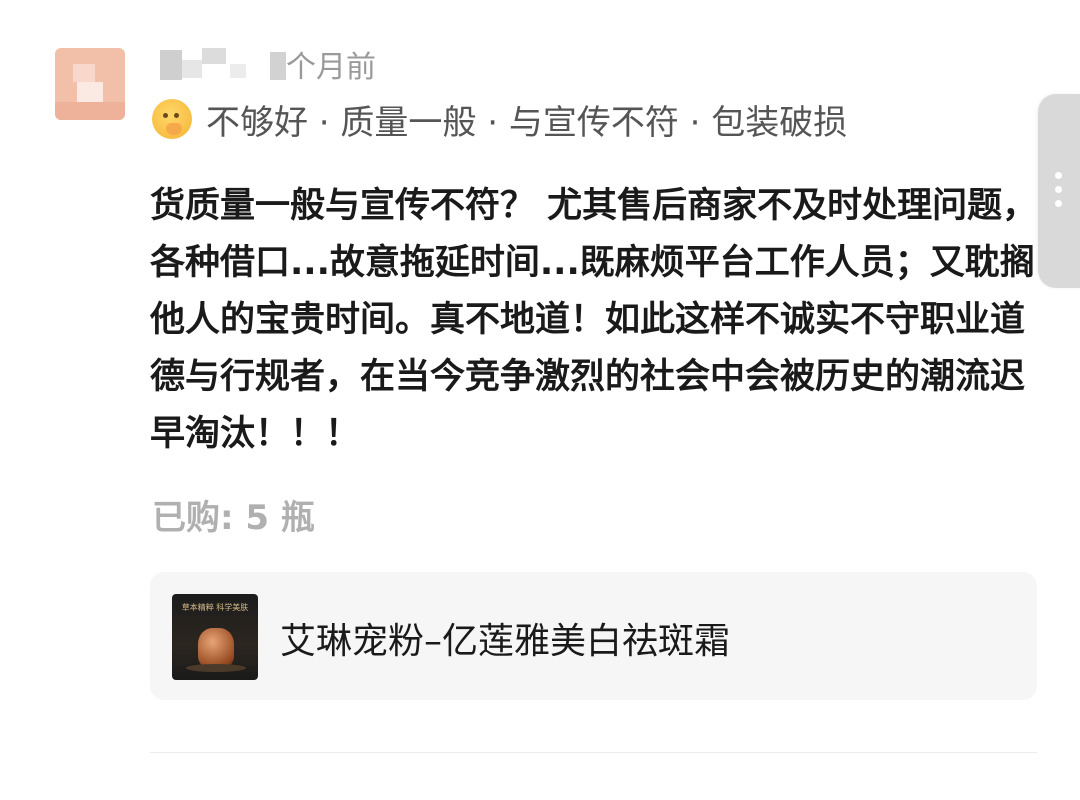  Describe the element at coordinates (331, 67) in the screenshot. I see `review-time: 个月前` at that location.